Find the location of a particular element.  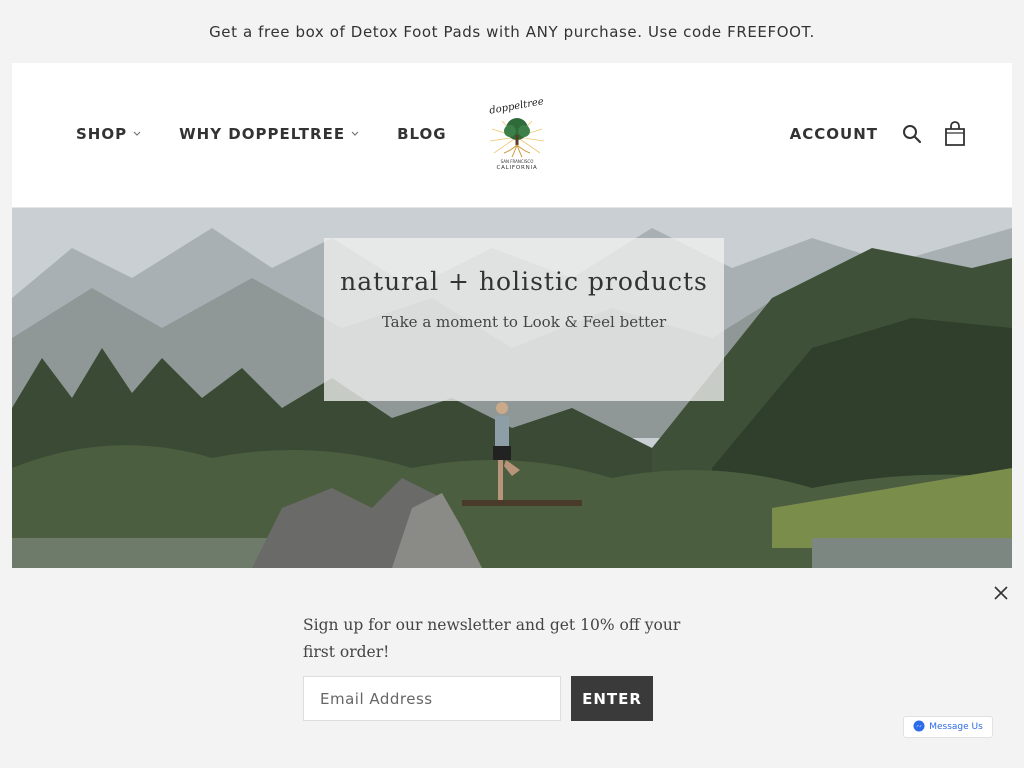

cart-icon is located at coordinates (955, 134).